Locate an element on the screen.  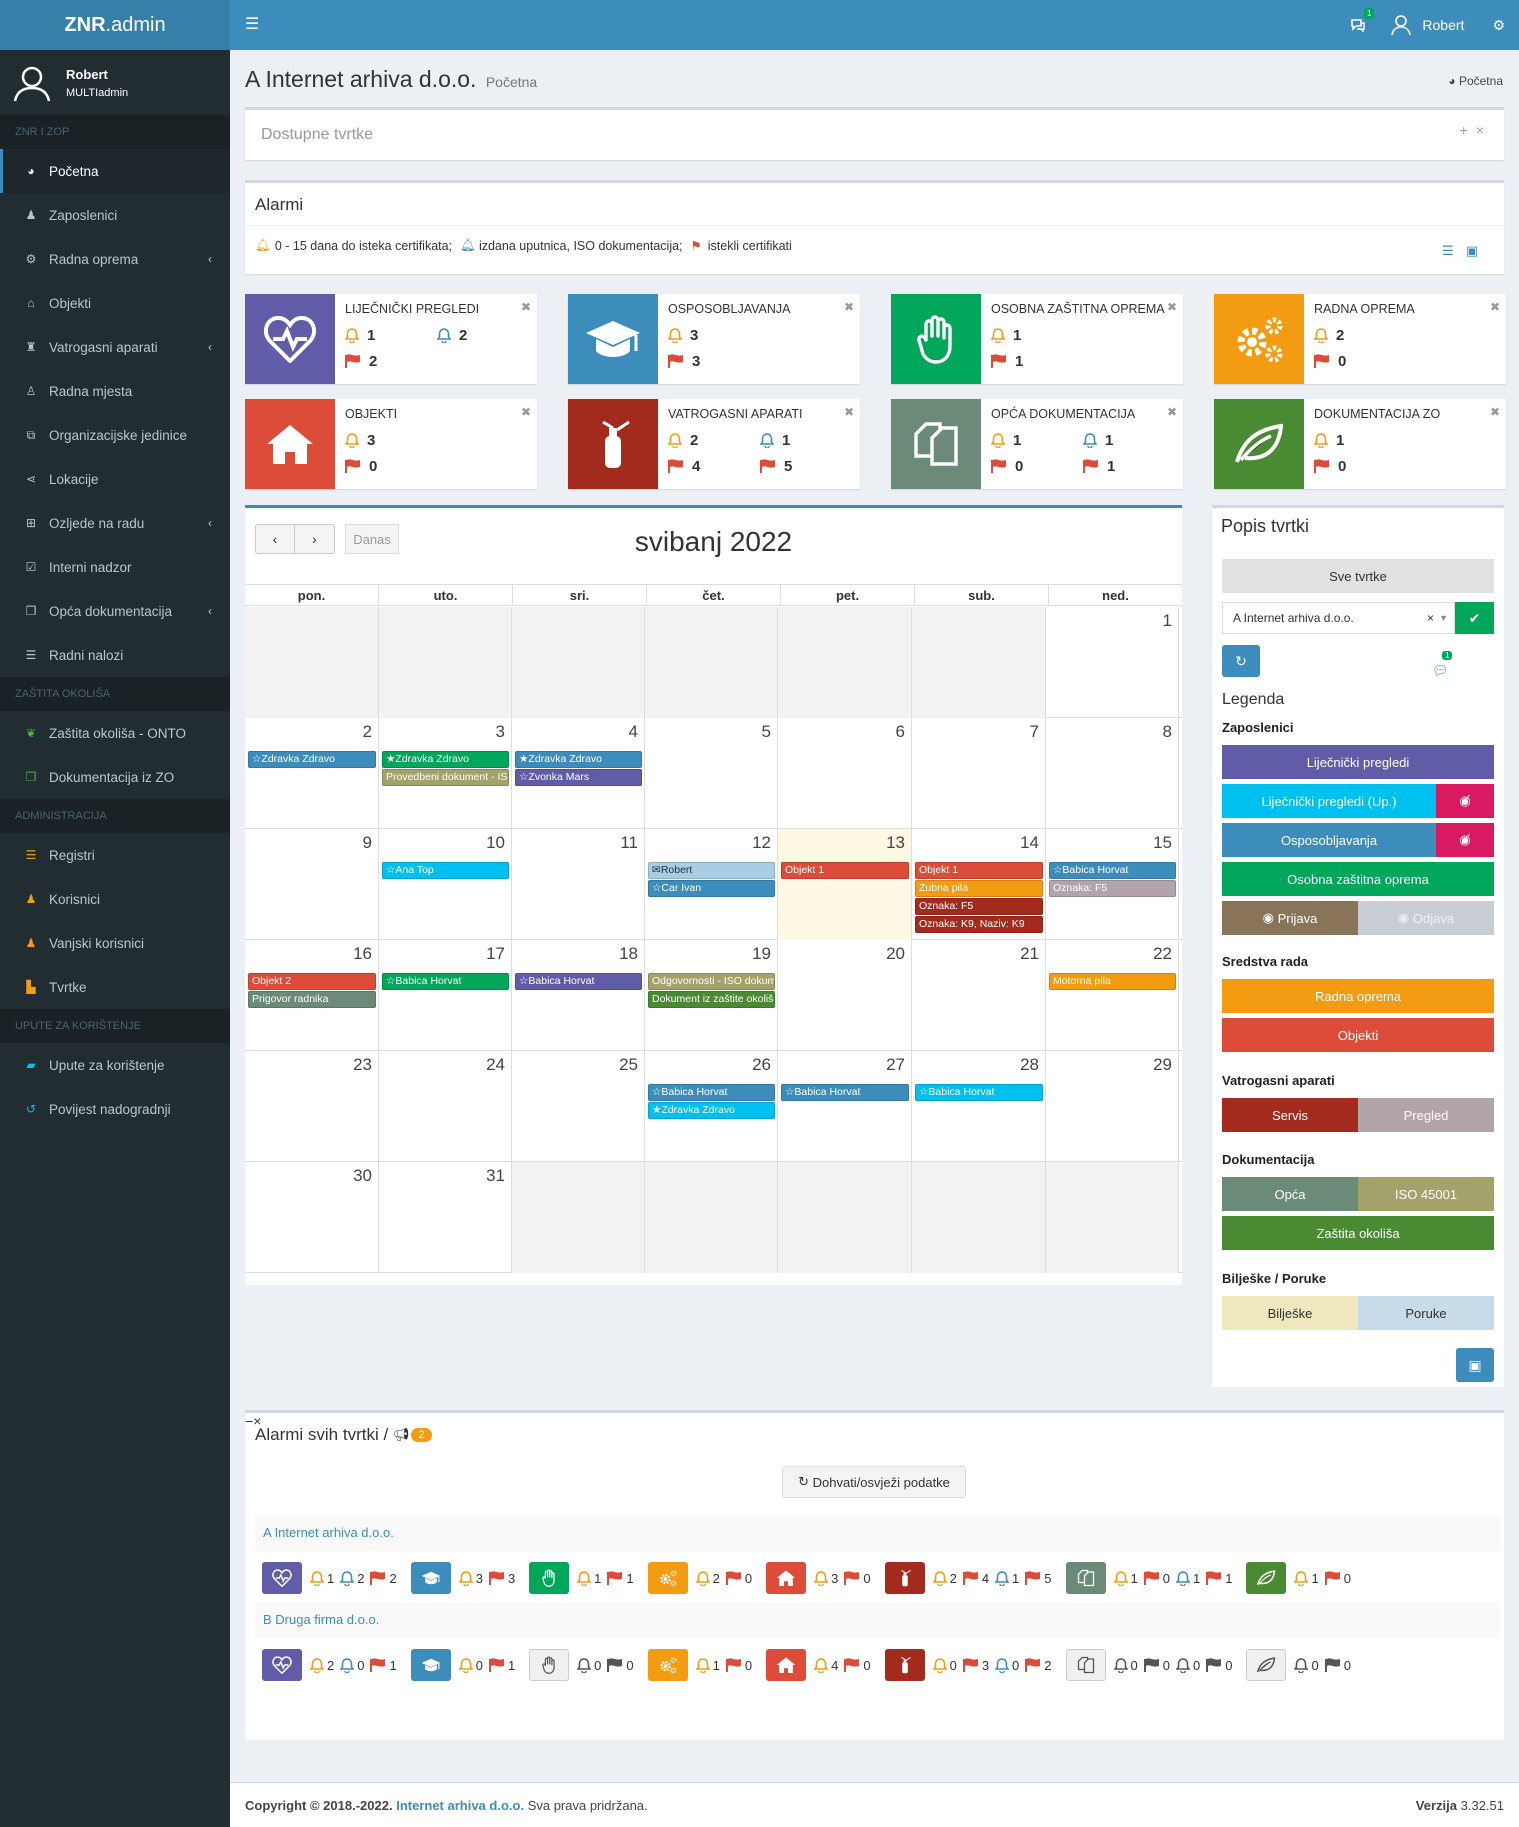
calendar-event: Oznaka: K9, Naziv: K9 is located at coordinates (979, 924).